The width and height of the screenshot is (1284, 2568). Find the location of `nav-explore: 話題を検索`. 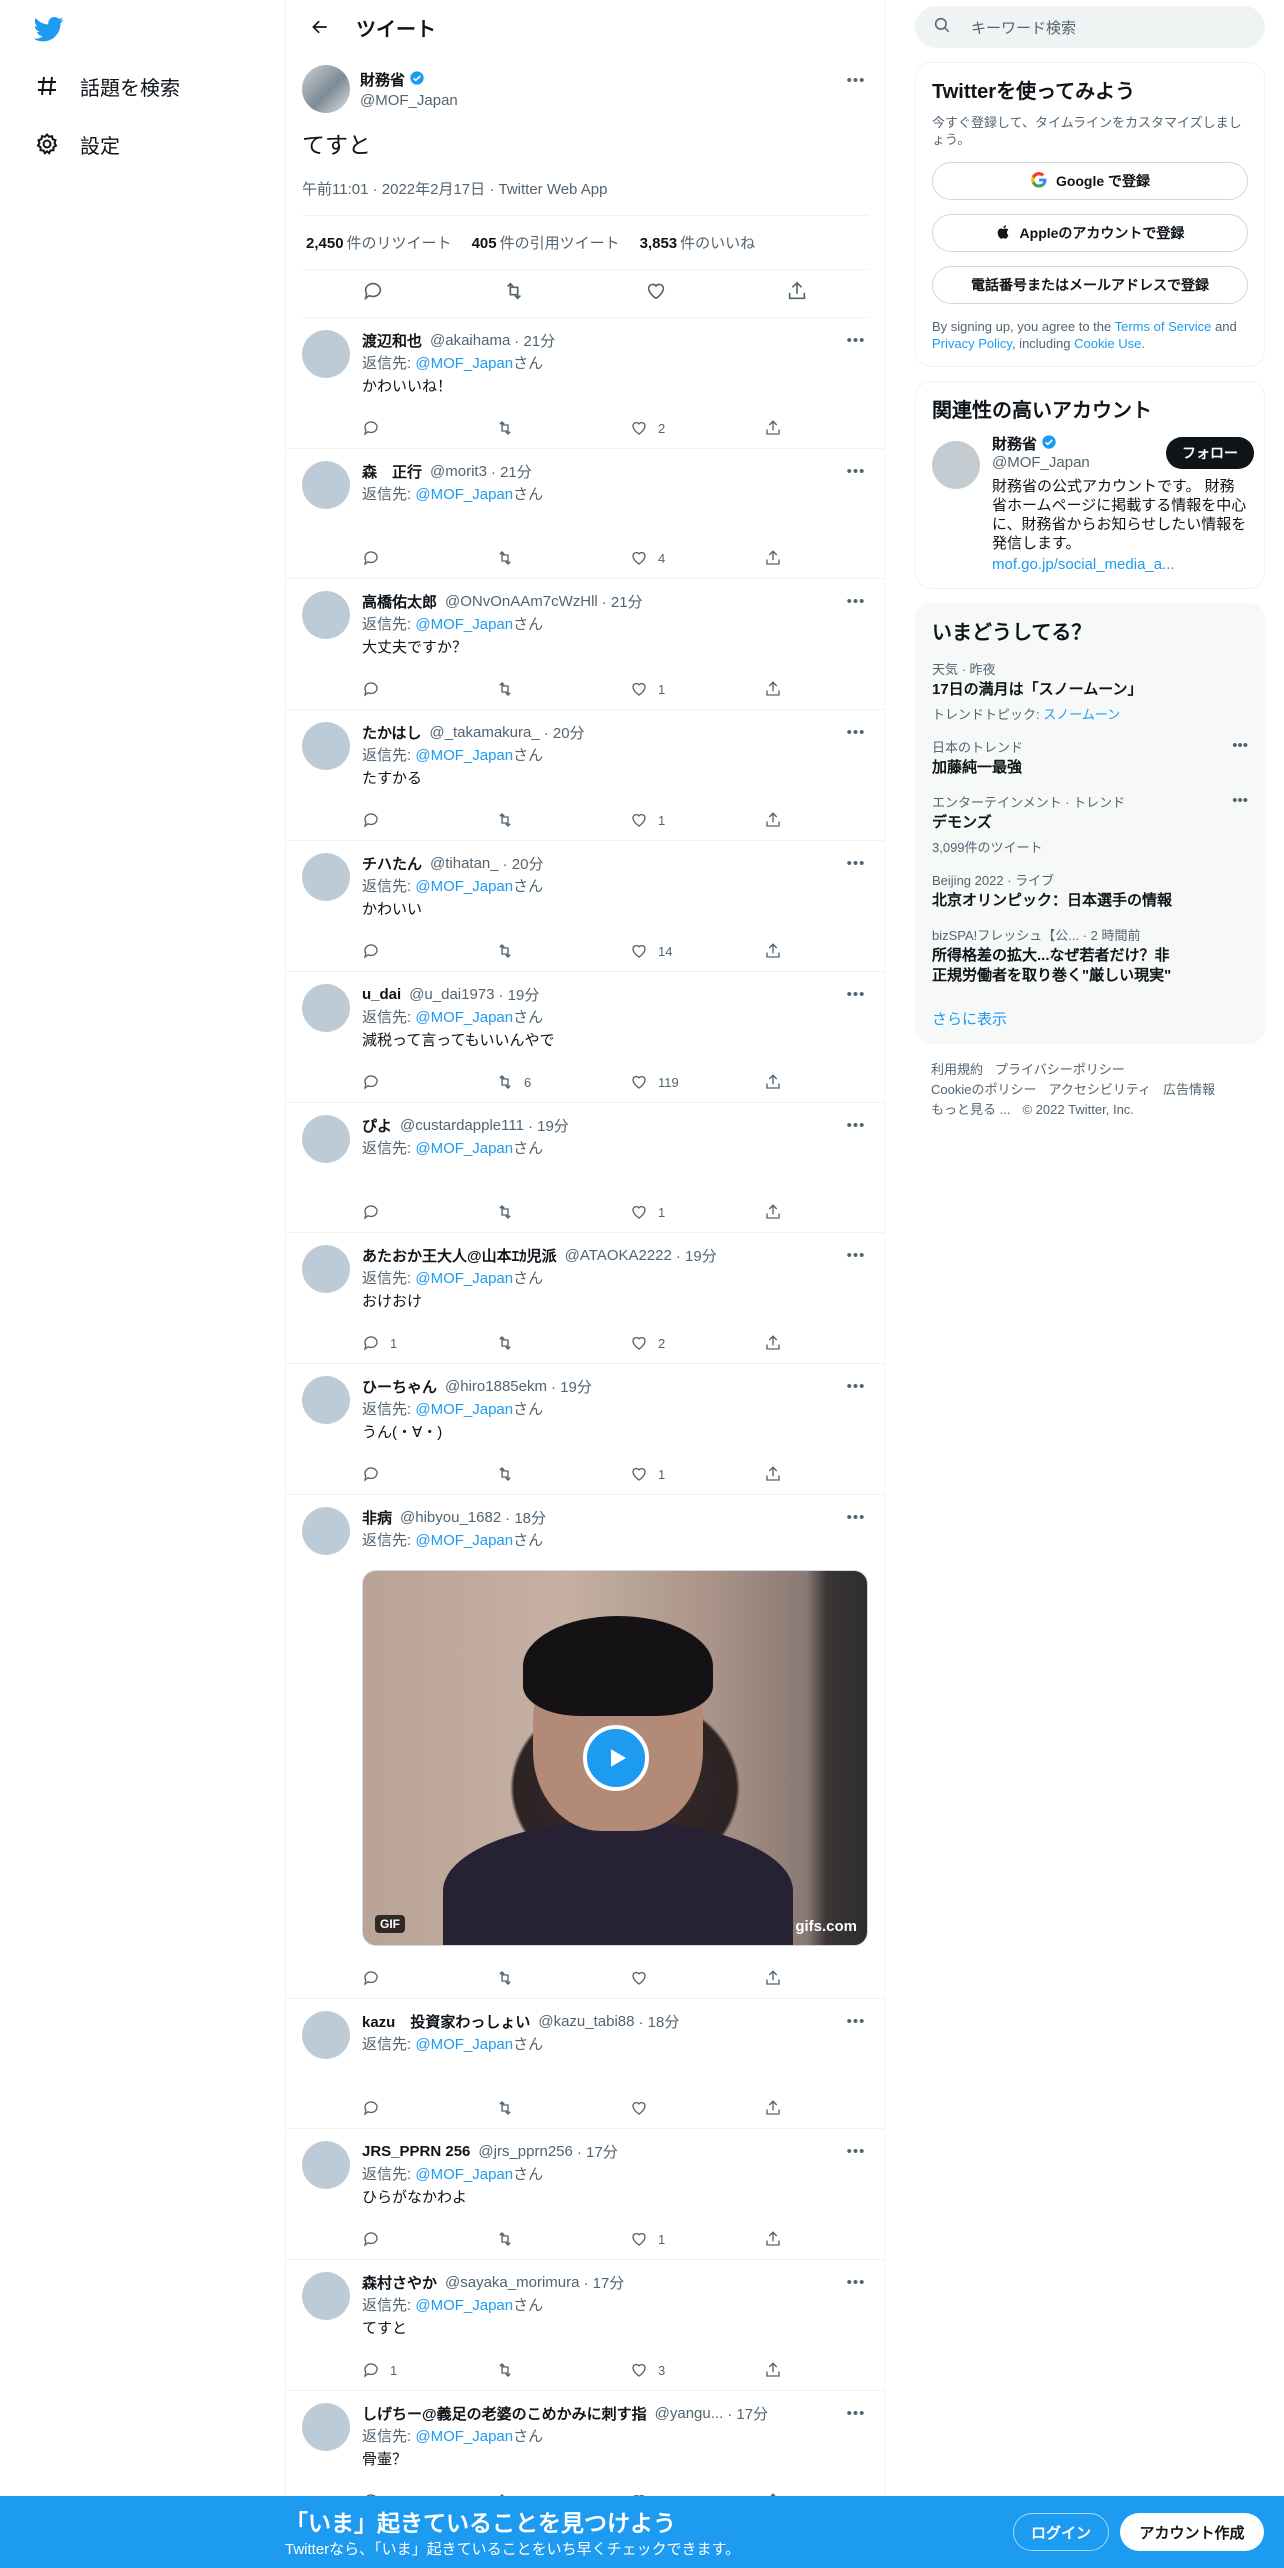

nav-explore: 話題を検索 is located at coordinates (107, 86).